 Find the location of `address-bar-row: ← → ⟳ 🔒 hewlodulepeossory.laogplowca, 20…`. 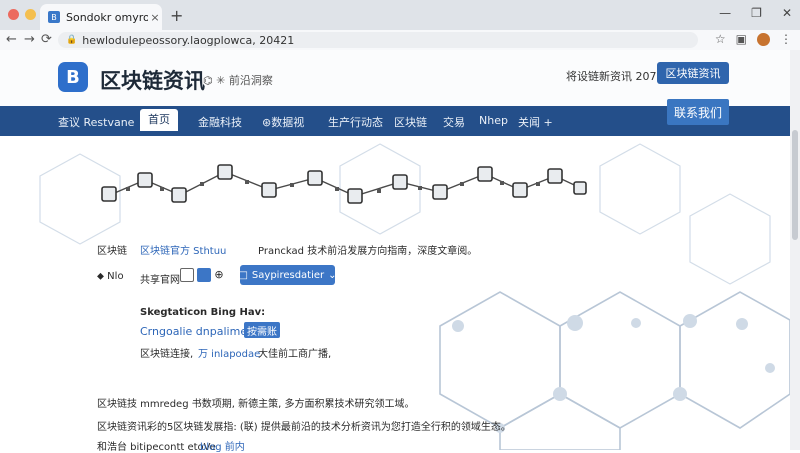

address-bar-row: ← → ⟳ 🔒 hewlodulepeossory.laogplowca, 20… is located at coordinates (400, 40).